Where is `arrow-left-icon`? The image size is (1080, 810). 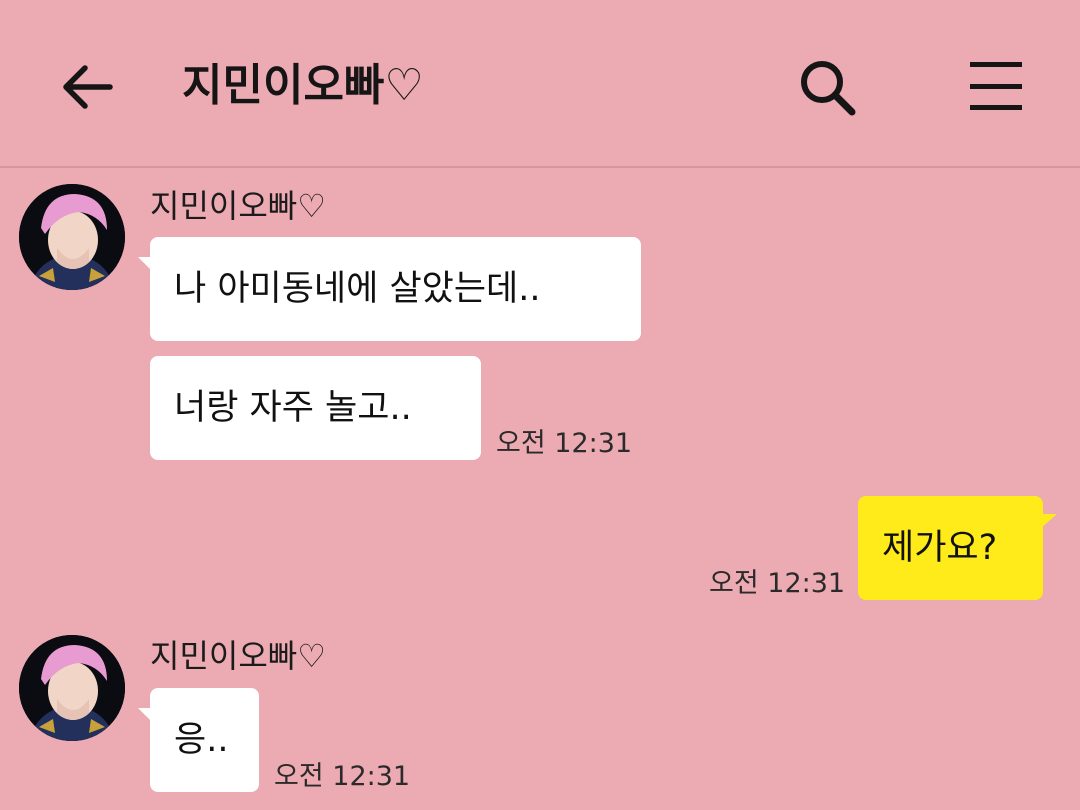
arrow-left-icon is located at coordinates (88, 87).